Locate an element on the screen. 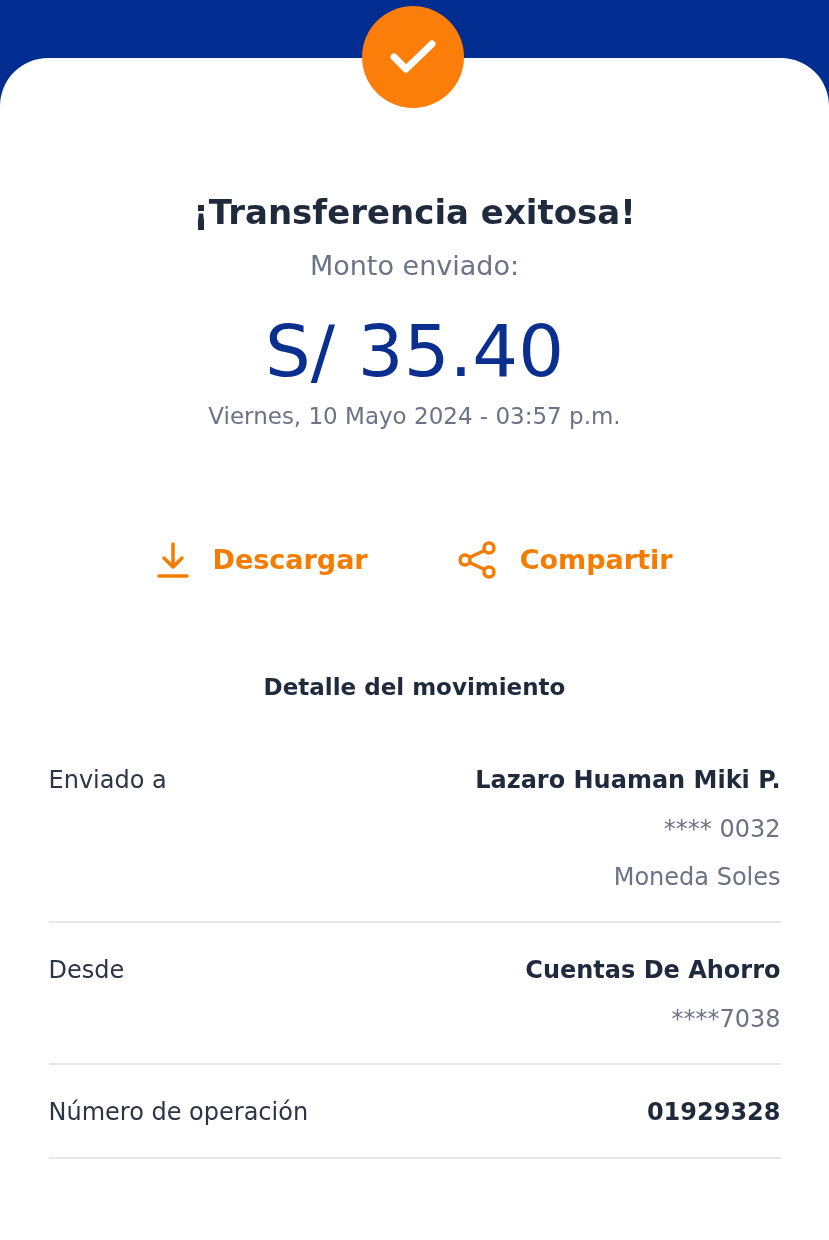 The image size is (829, 1240). detail-label: Enviado a is located at coordinates (107, 780).